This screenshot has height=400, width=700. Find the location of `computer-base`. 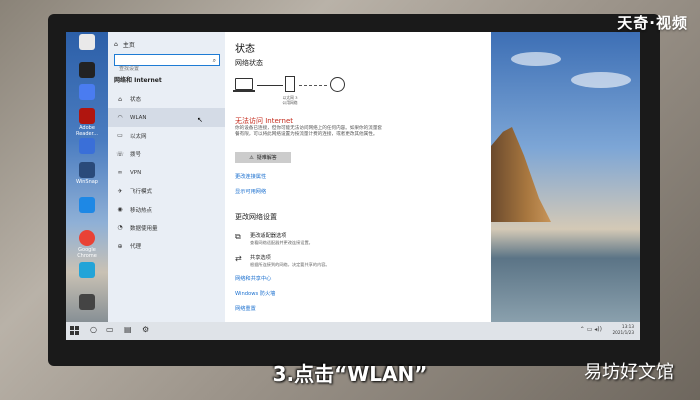

computer-base is located at coordinates (244, 91).